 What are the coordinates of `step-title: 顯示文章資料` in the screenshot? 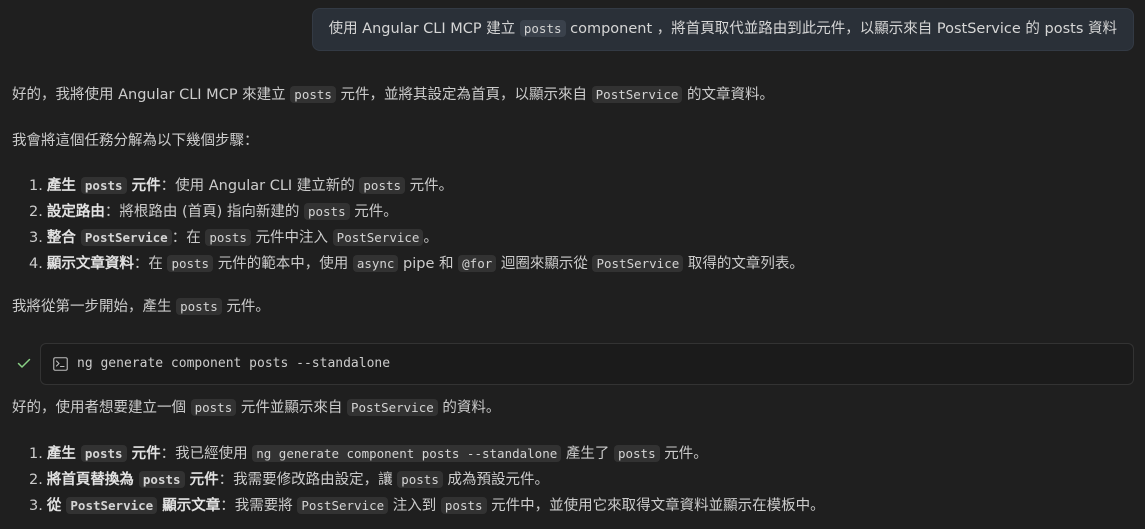 It's located at (90, 264).